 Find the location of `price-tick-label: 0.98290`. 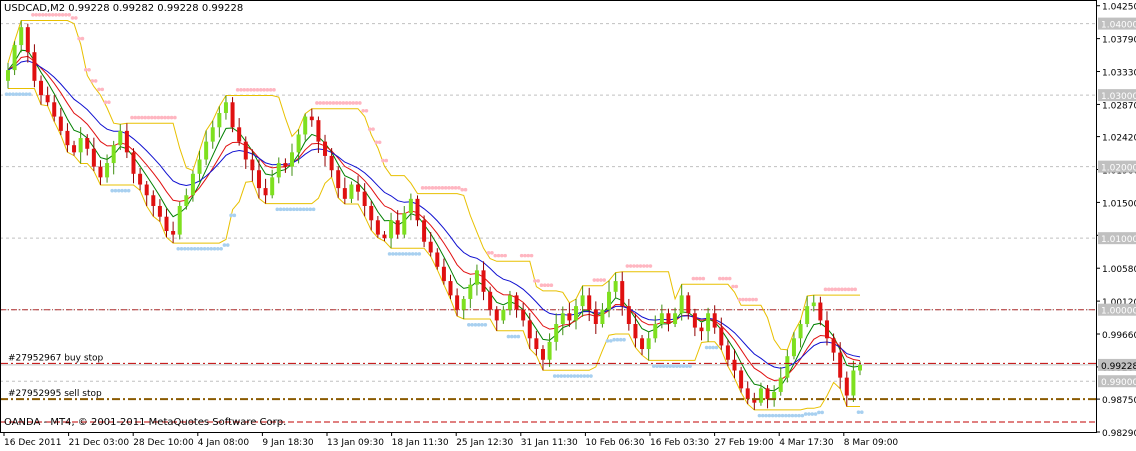

price-tick-label: 0.98290 is located at coordinates (1119, 434).